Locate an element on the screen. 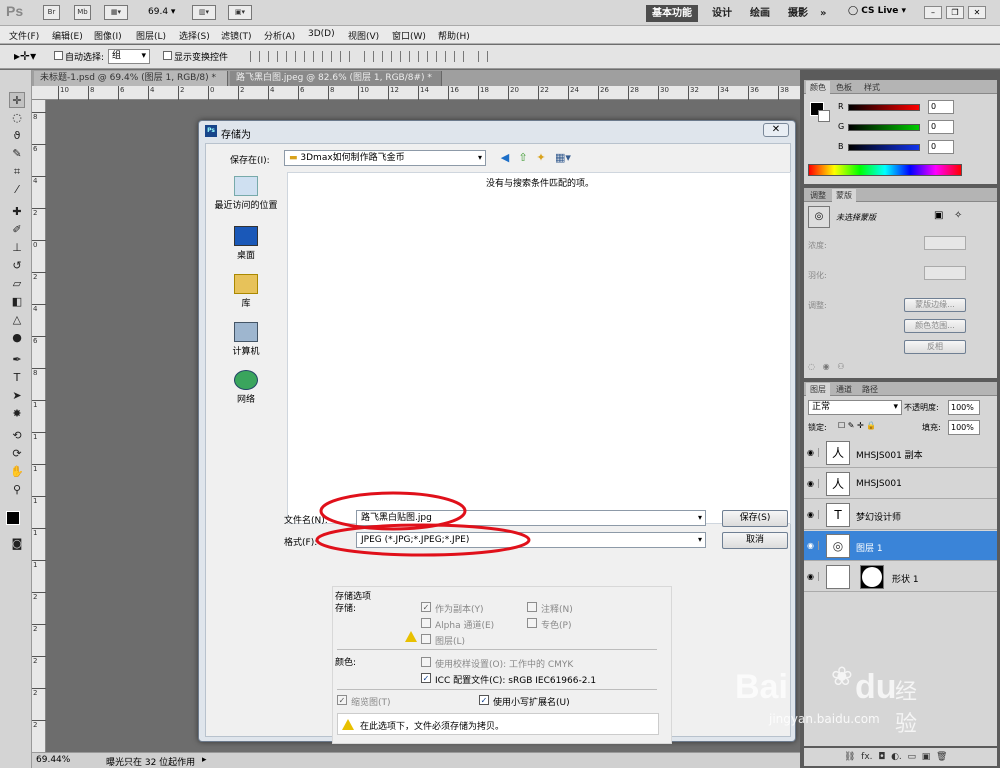 The image size is (1000, 768). place-network: 网络 is located at coordinates (246, 387).